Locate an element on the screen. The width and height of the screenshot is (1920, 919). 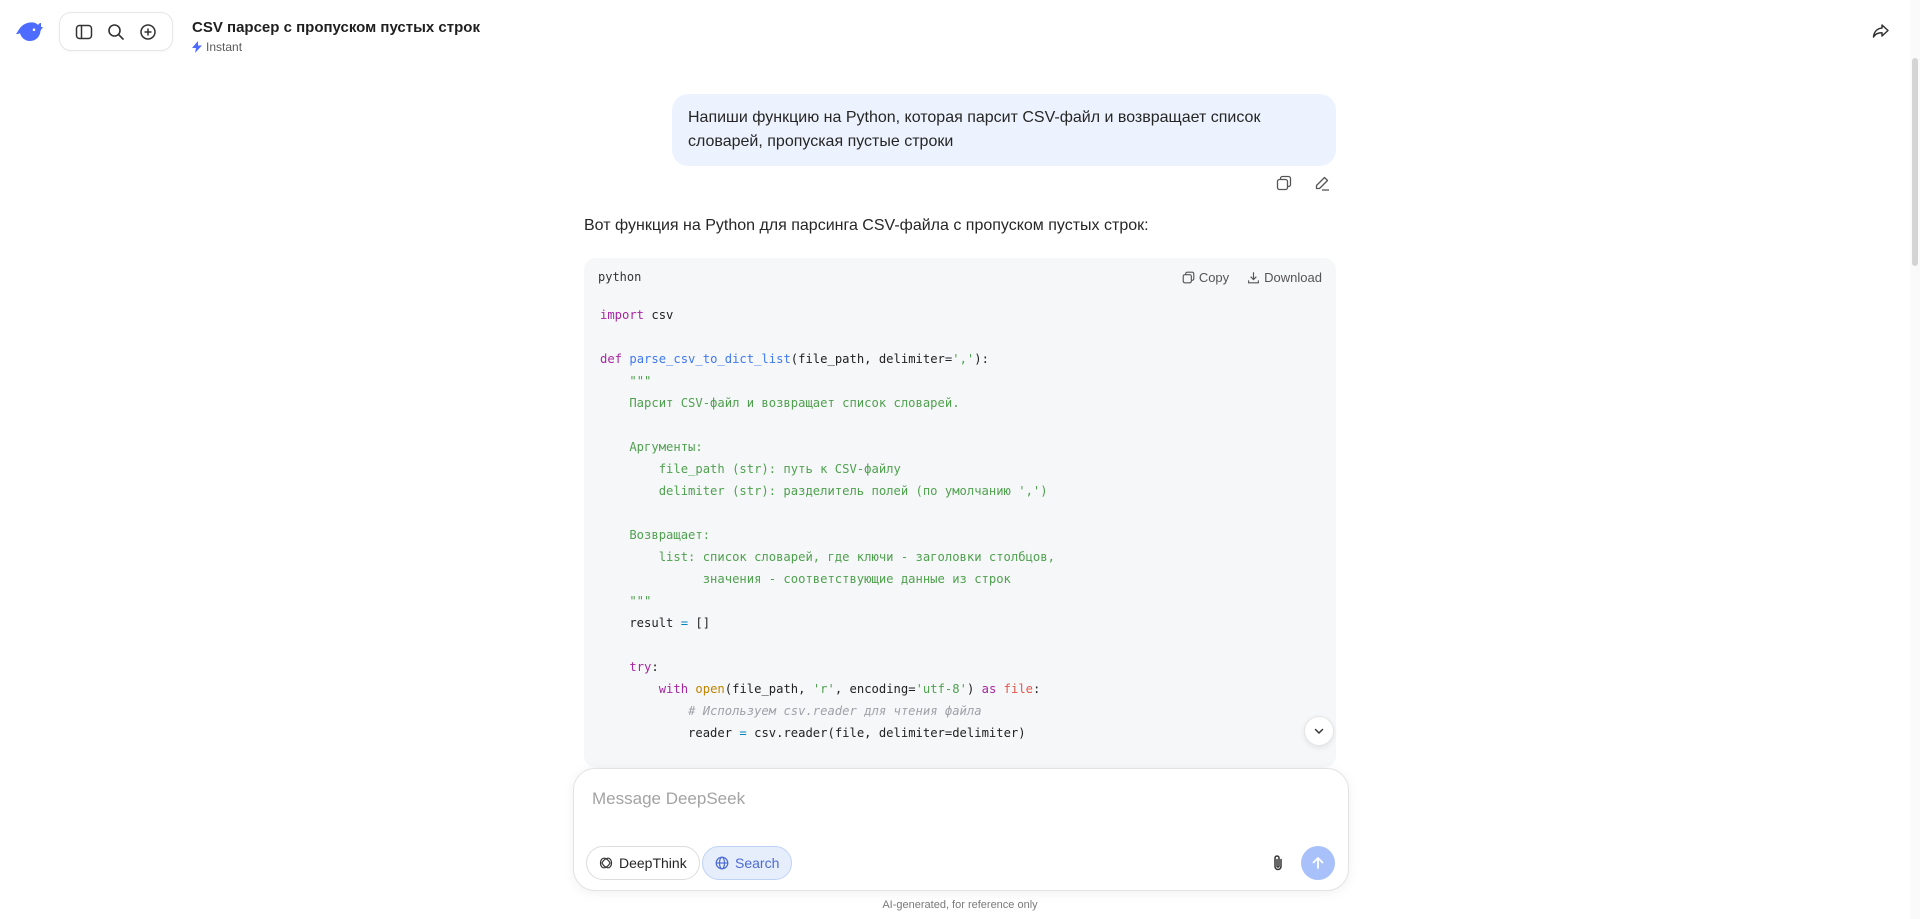
copy-code-button: Copy is located at coordinates (1205, 277).